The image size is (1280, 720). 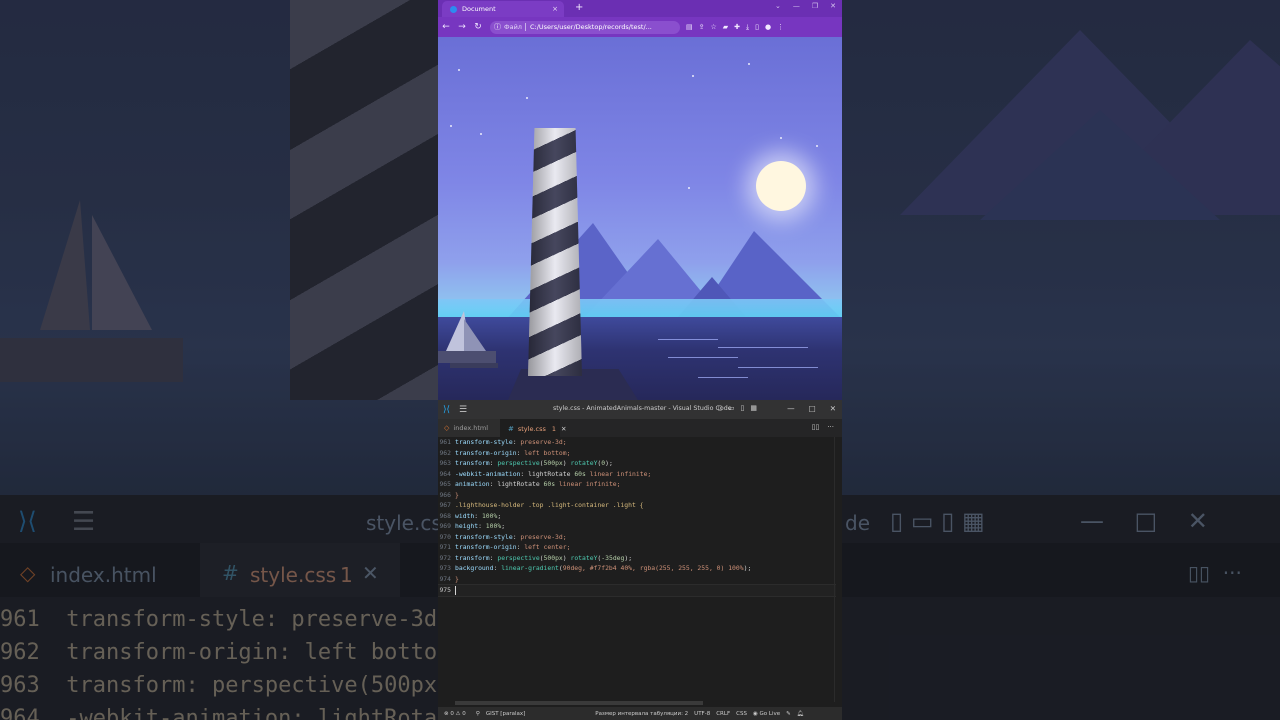 What do you see at coordinates (505, 714) in the screenshot?
I see `gist-status: GIST [paralax]` at bounding box center [505, 714].